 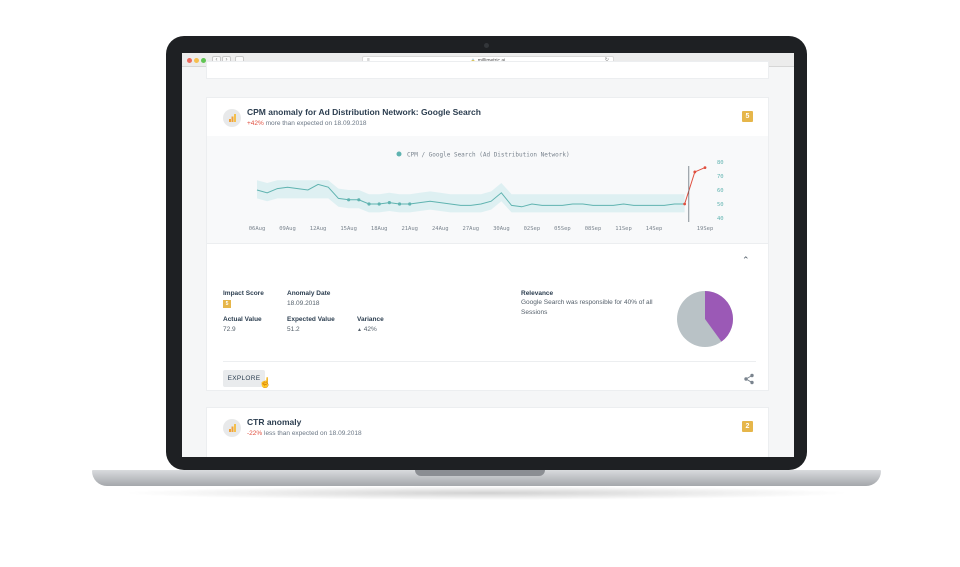 What do you see at coordinates (487, 70) in the screenshot?
I see `previous-anomaly-card` at bounding box center [487, 70].